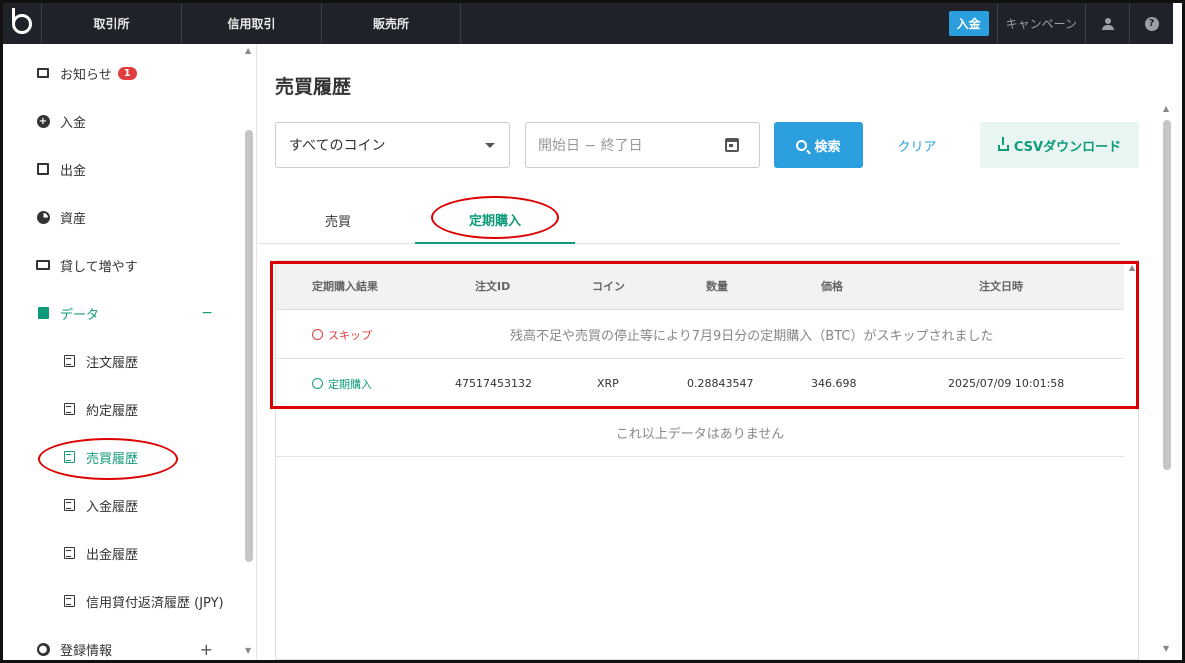 This screenshot has height=663, width=1185. I want to click on sidebar-item-assets: 資産, so click(123, 217).